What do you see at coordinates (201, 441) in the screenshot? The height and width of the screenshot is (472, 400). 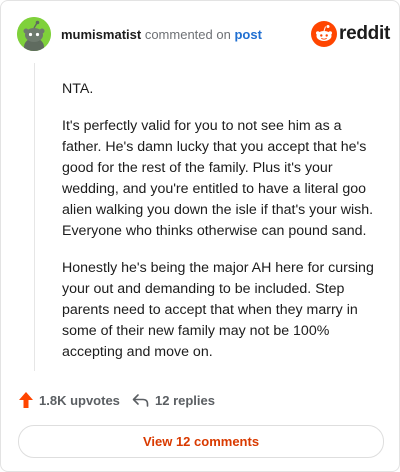 I see `view-comments-button: View 12 comments` at bounding box center [201, 441].